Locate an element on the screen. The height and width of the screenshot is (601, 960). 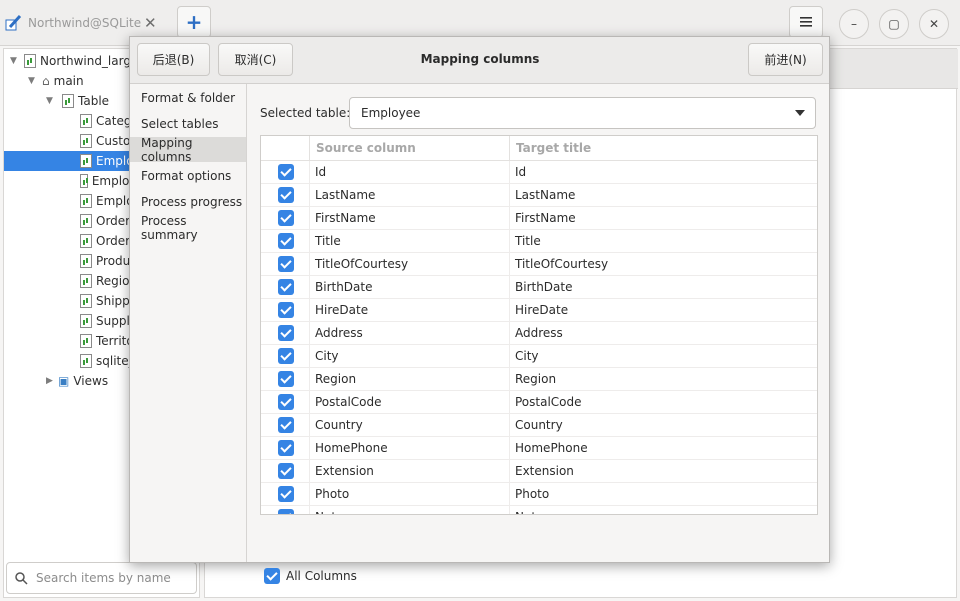
source-column-cell: PostalCode is located at coordinates (348, 402).